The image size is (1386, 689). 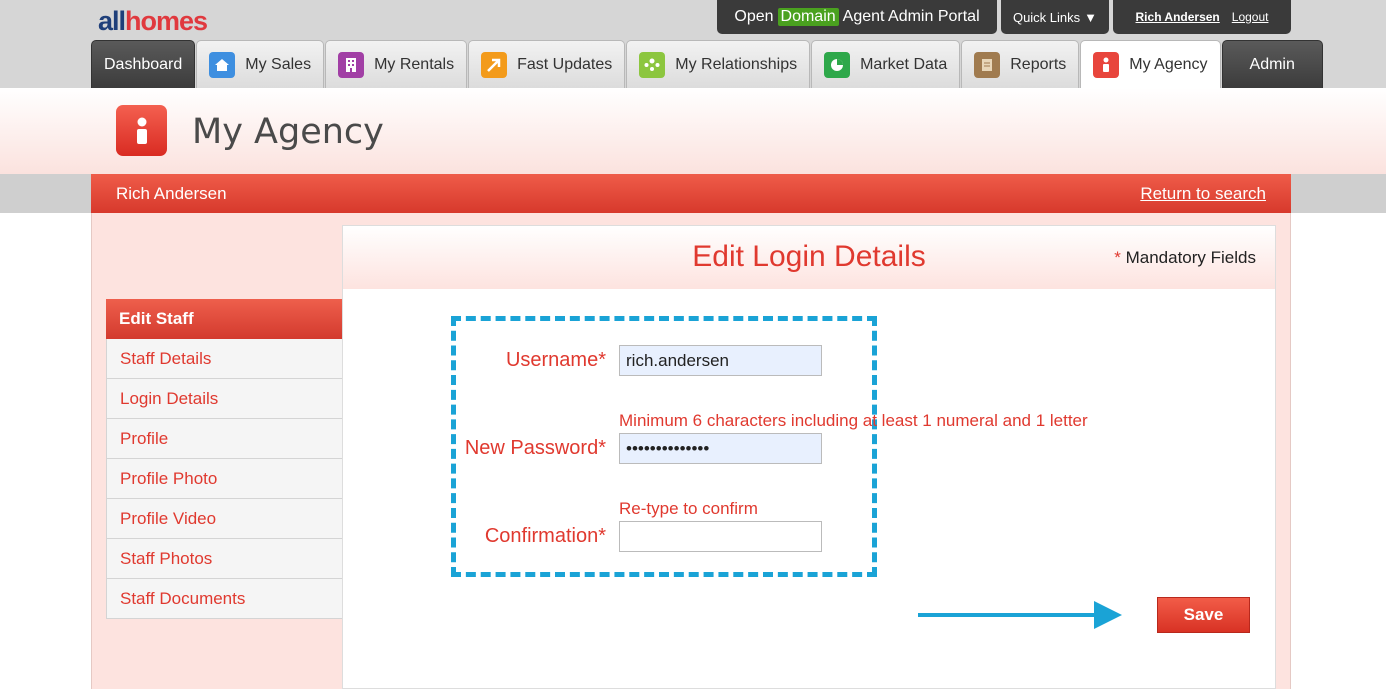 I want to click on sidenav-item-staff-details: Staff Details, so click(x=225, y=359).